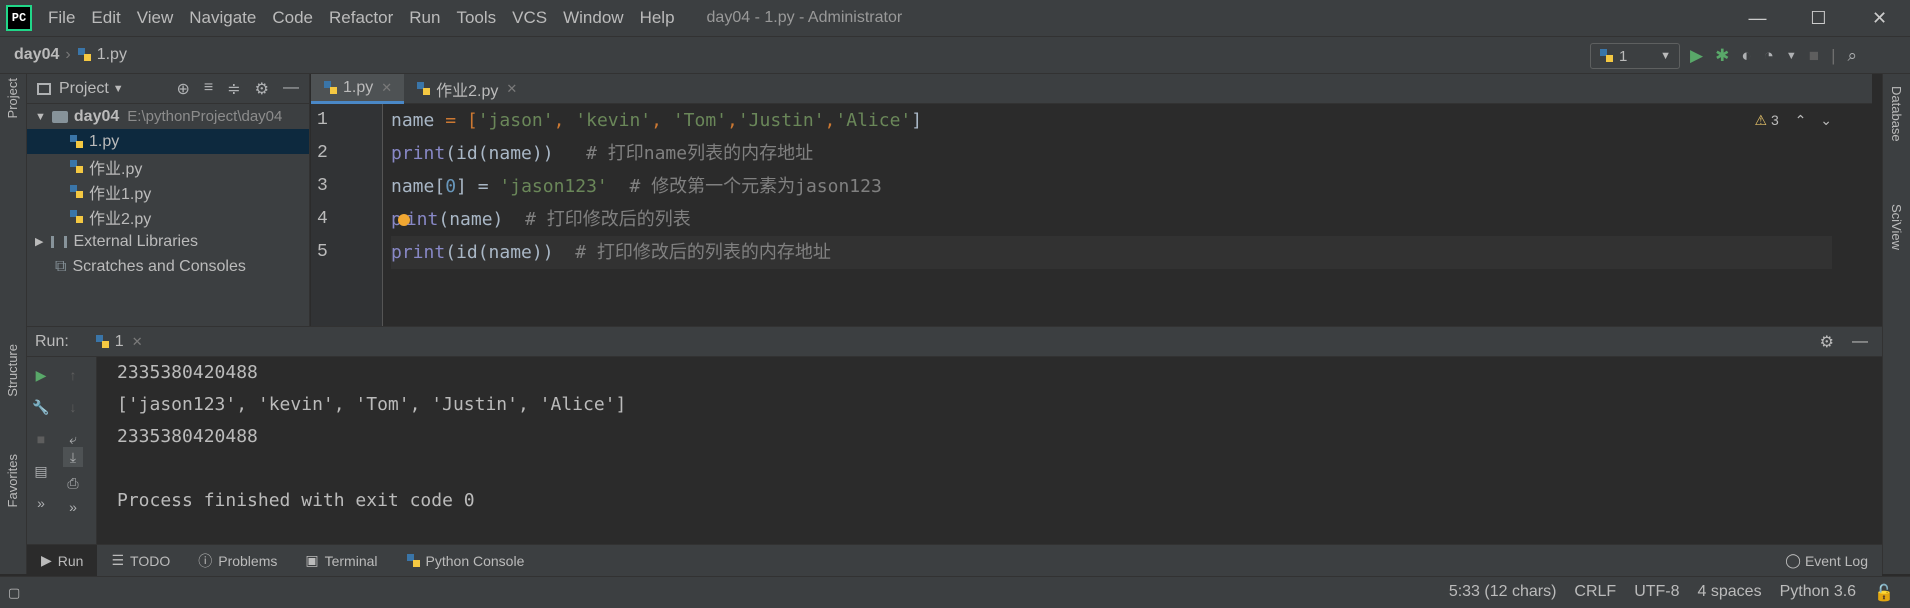 Image resolution: width=1910 pixels, height=608 pixels. What do you see at coordinates (105, 18) in the screenshot?
I see `menu-edit: Edit` at bounding box center [105, 18].